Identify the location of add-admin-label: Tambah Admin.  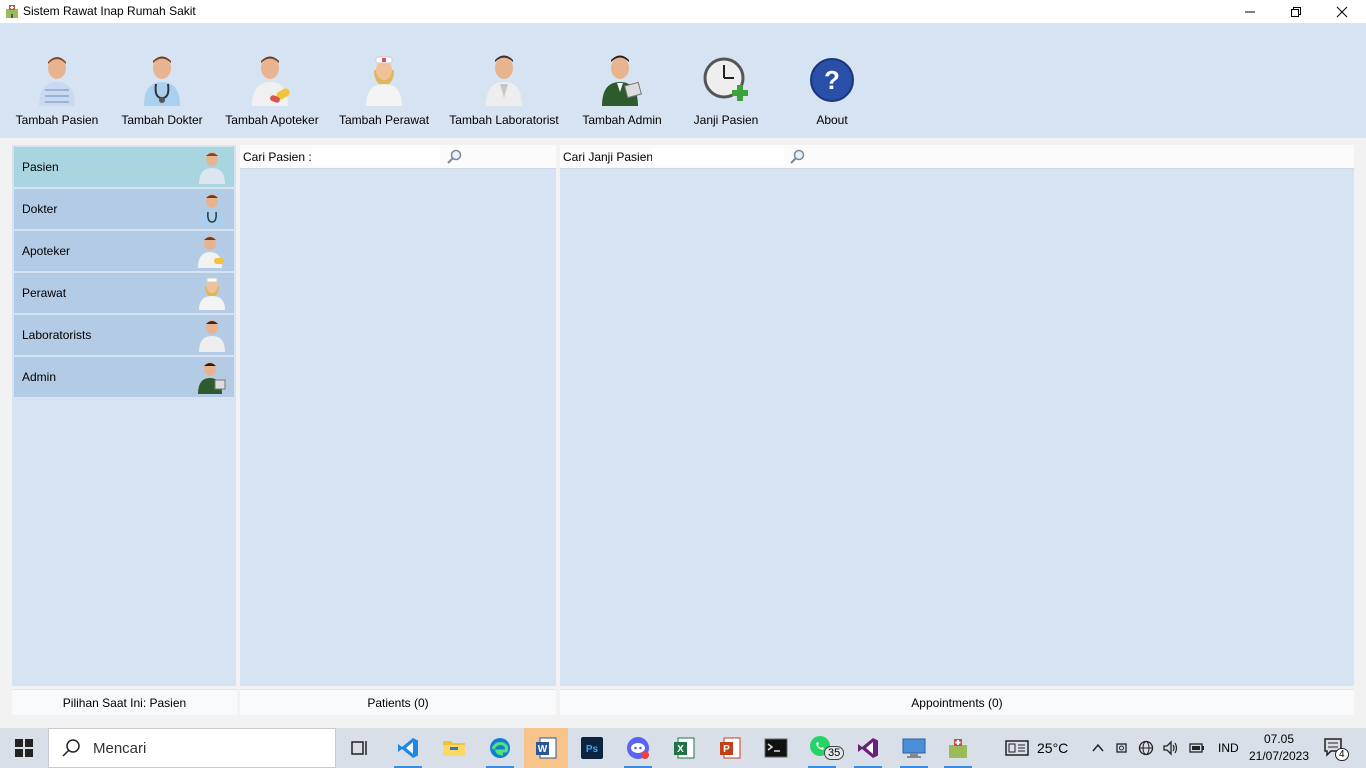
(622, 120).